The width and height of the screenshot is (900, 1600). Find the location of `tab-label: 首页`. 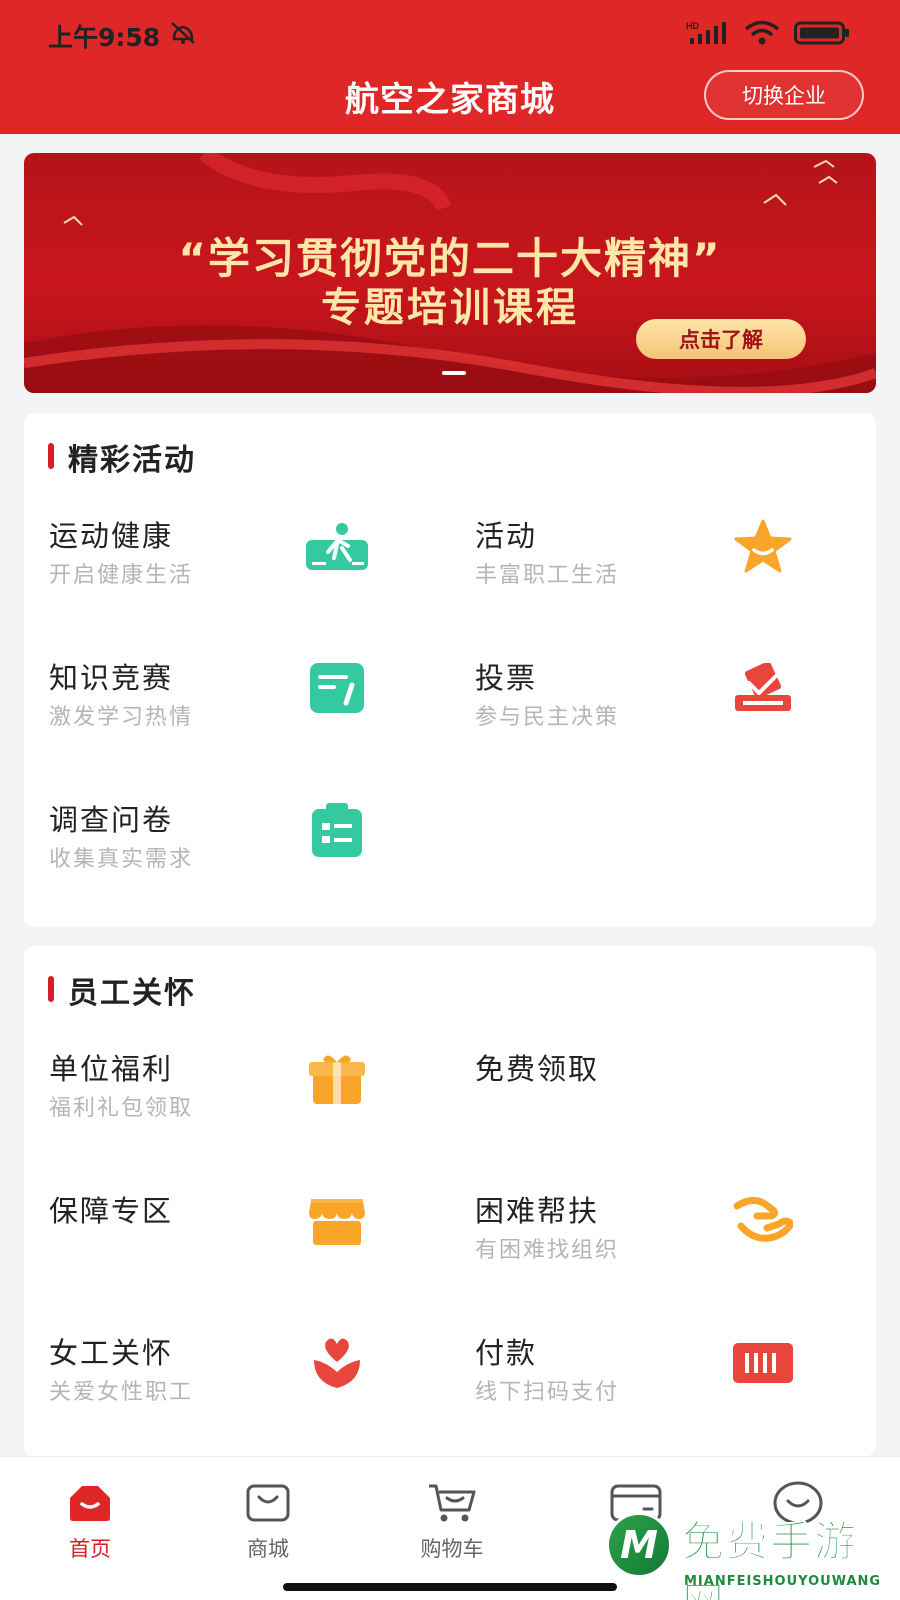

tab-label: 首页 is located at coordinates (90, 1549).